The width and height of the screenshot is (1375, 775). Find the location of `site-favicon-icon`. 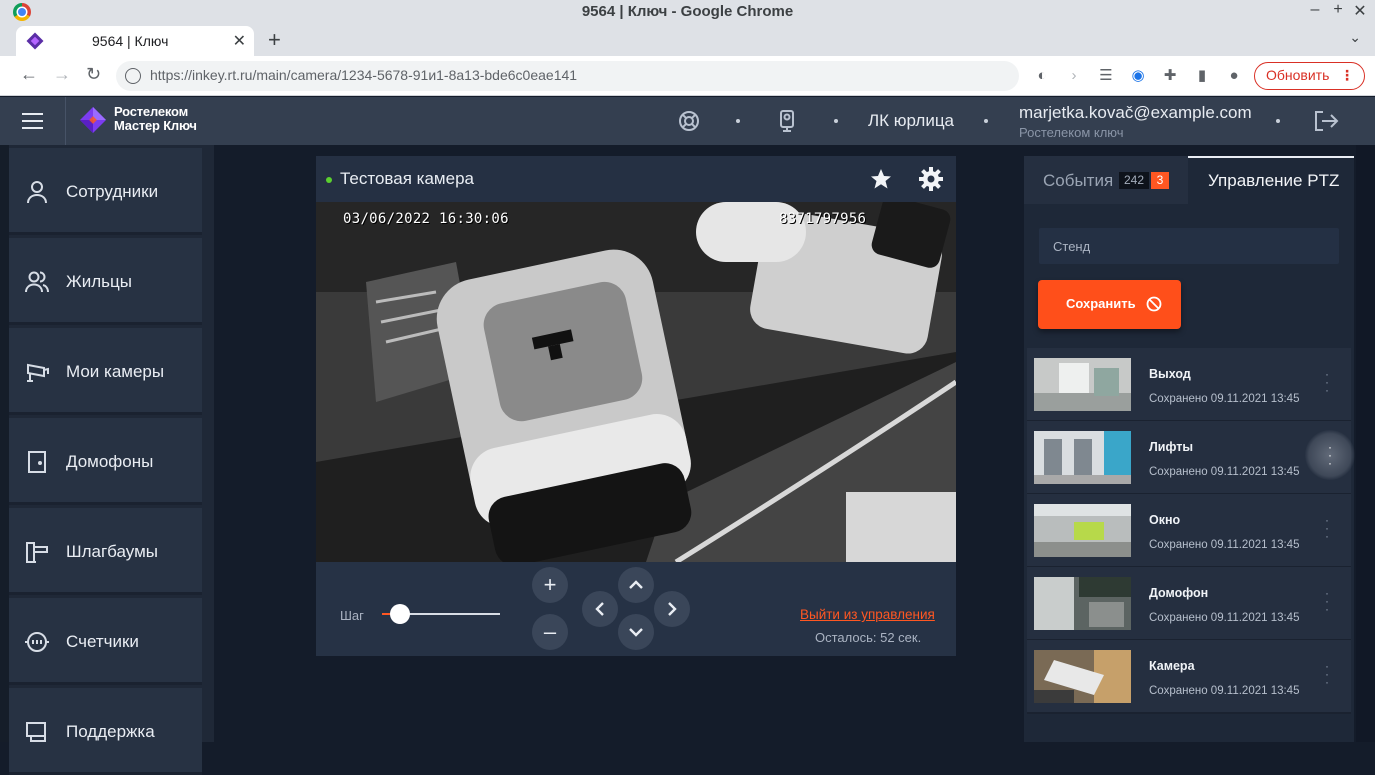

site-favicon-icon is located at coordinates (35, 41).